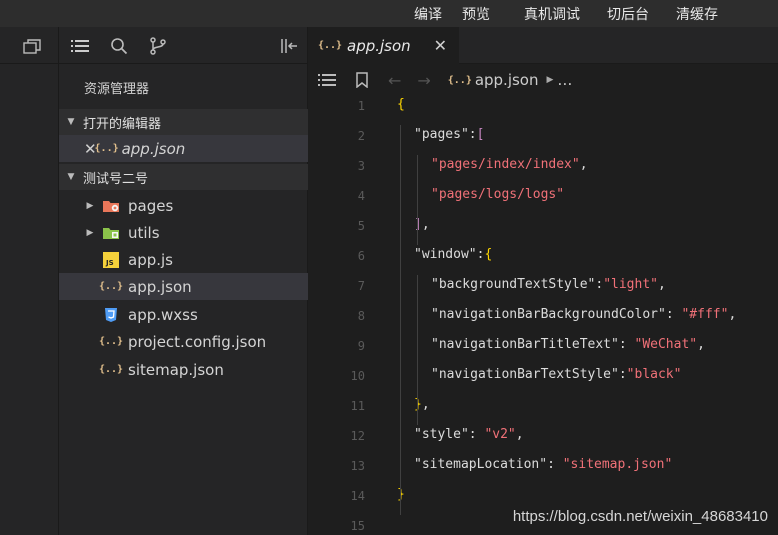 The image size is (778, 535). Describe the element at coordinates (183, 232) in the screenshot. I see `tree-item-utils: ▶ utils` at that location.